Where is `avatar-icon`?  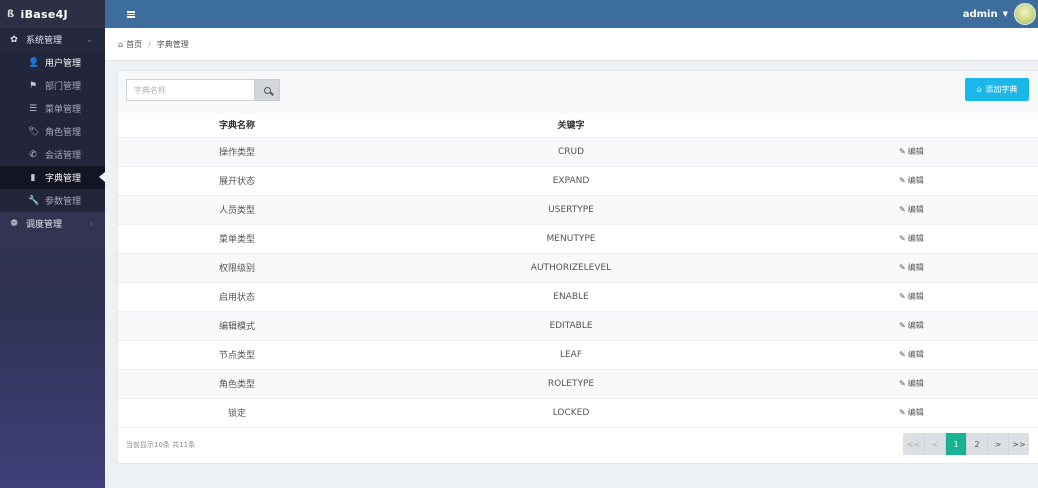 avatar-icon is located at coordinates (1025, 14).